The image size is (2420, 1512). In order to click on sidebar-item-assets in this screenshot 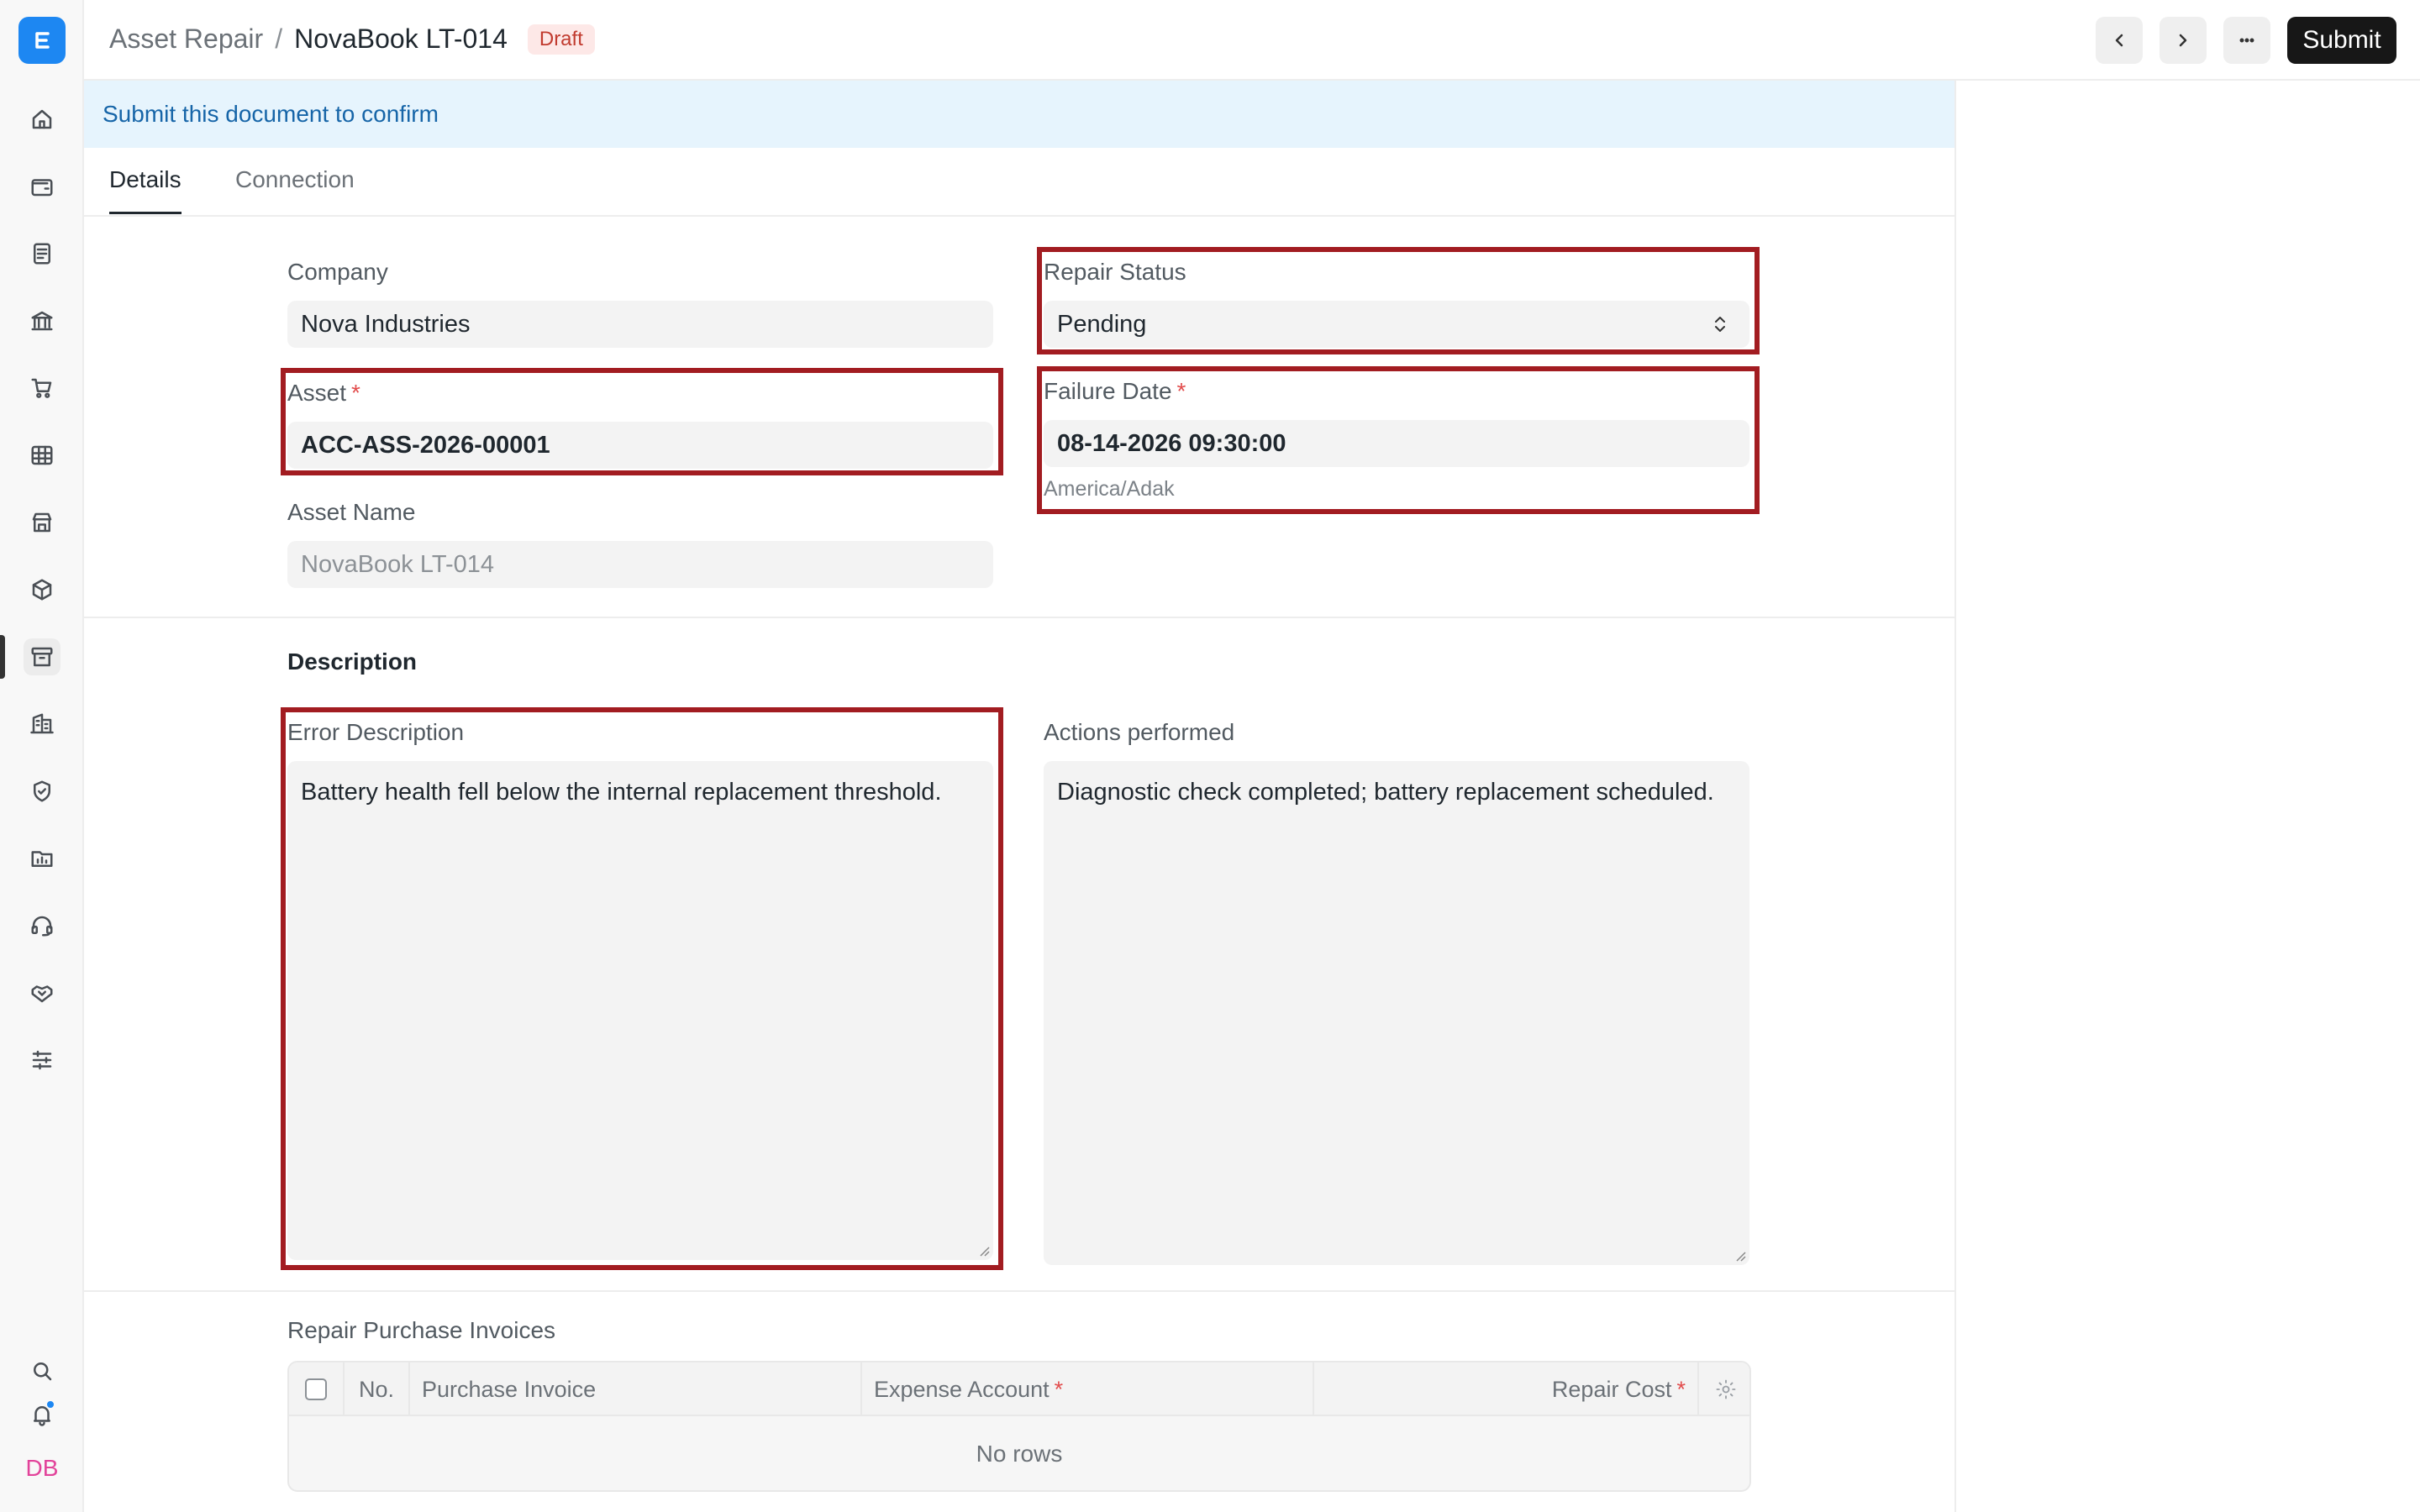, I will do `click(42, 656)`.